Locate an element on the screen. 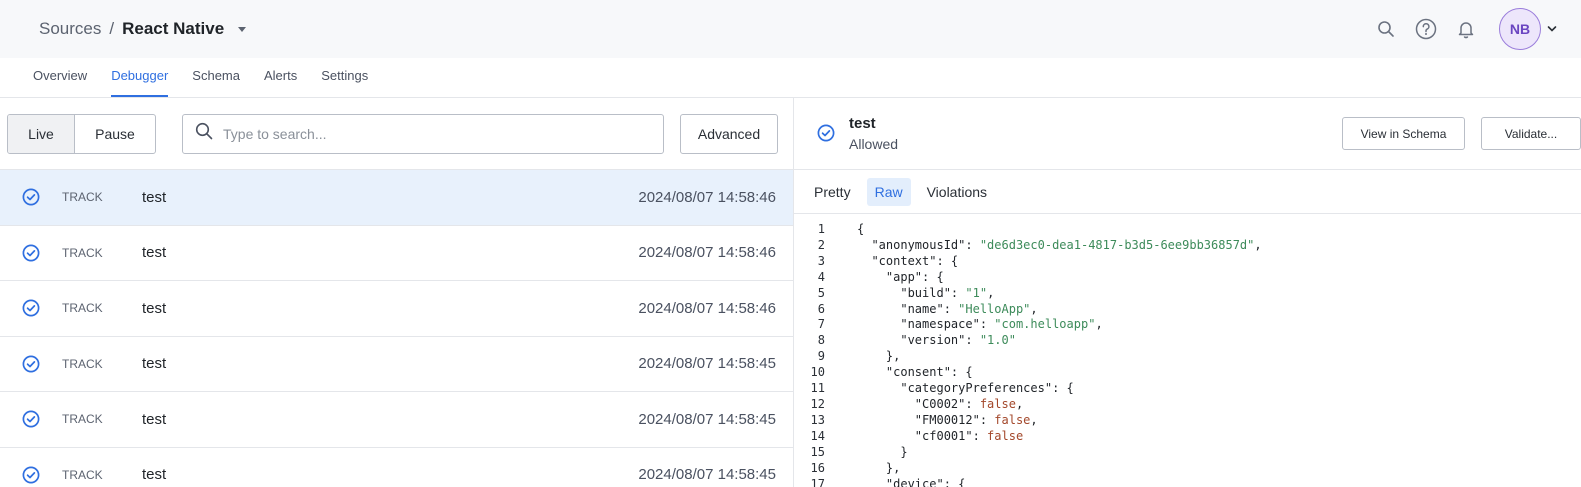 Image resolution: width=1581 pixels, height=487 pixels. source-dropdown-caret-icon is located at coordinates (242, 29).